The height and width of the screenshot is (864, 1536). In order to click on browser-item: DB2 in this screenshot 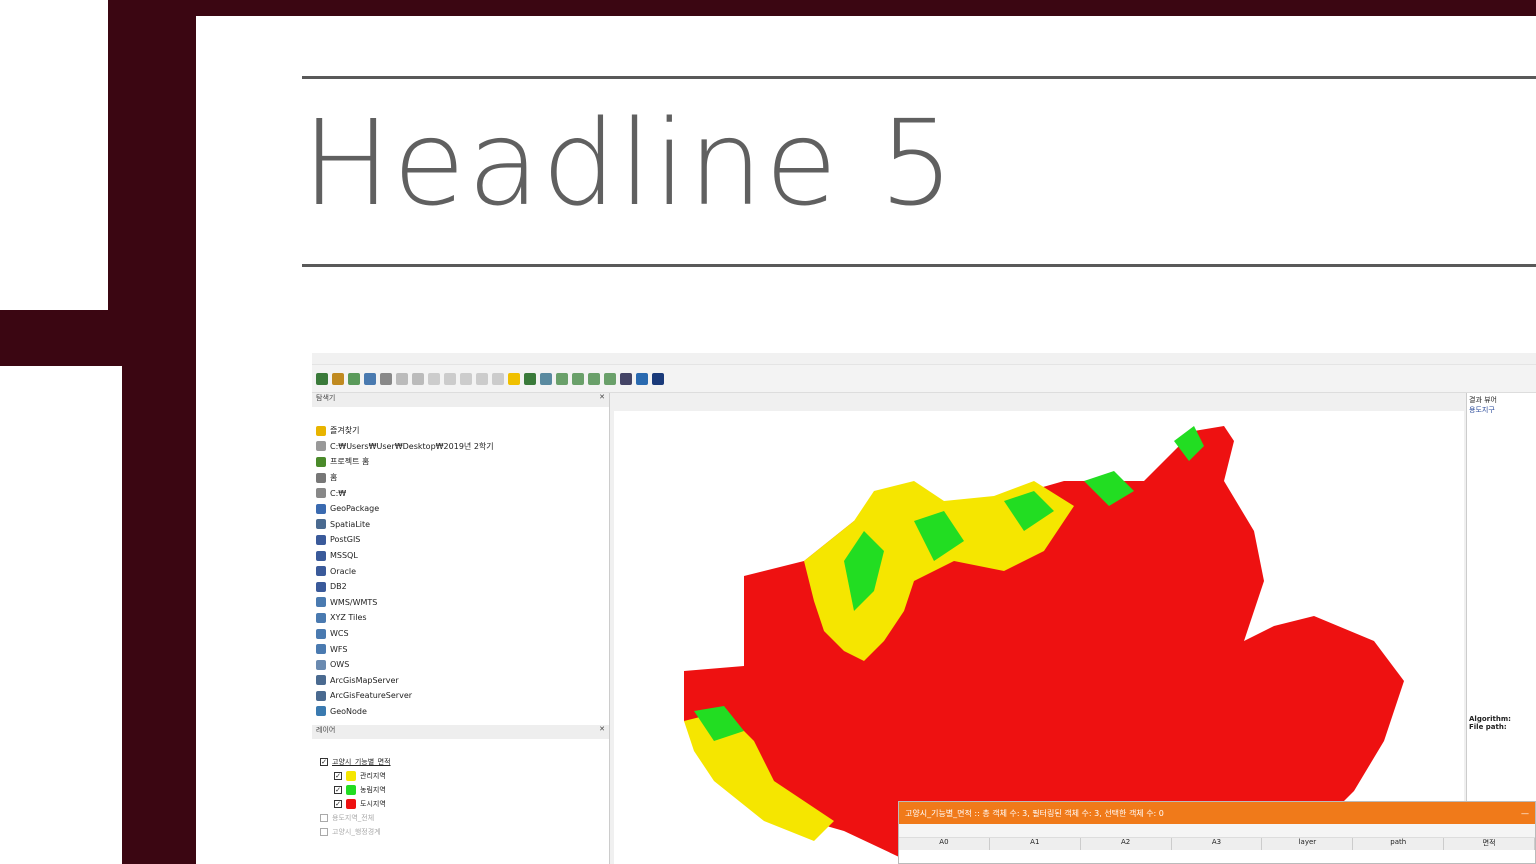, I will do `click(460, 587)`.